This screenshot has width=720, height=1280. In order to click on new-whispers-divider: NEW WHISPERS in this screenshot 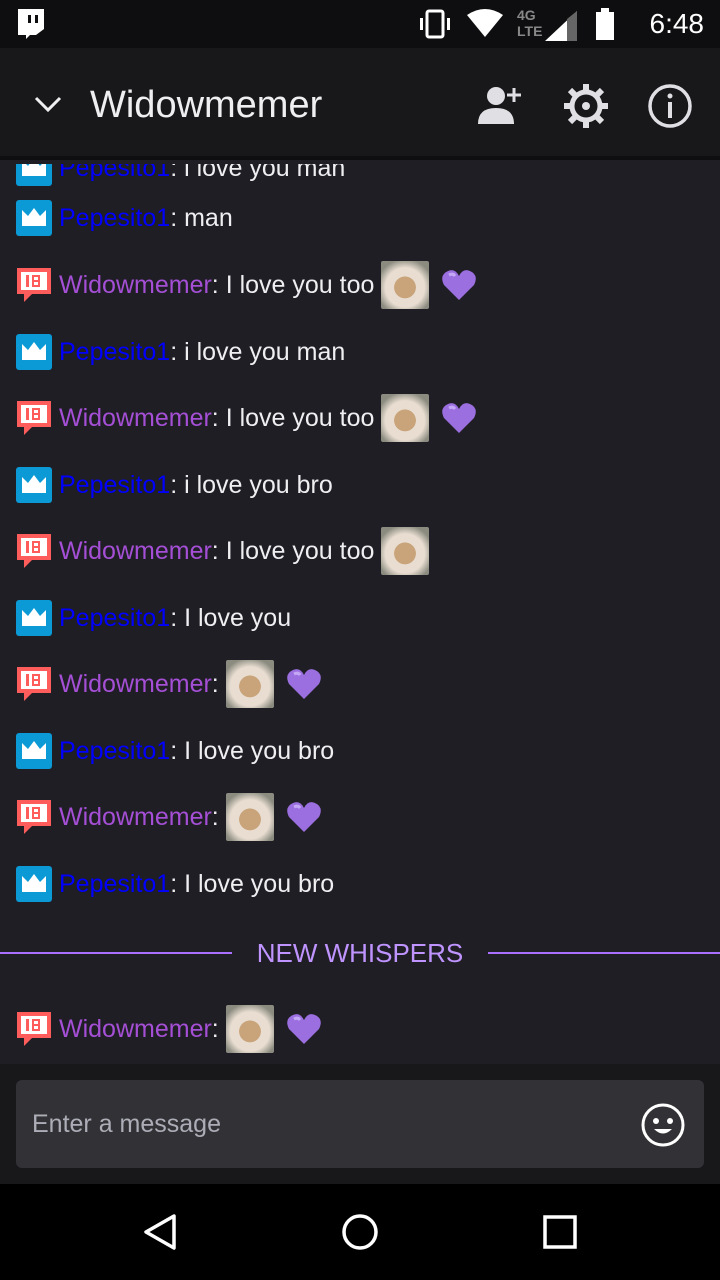, I will do `click(360, 954)`.